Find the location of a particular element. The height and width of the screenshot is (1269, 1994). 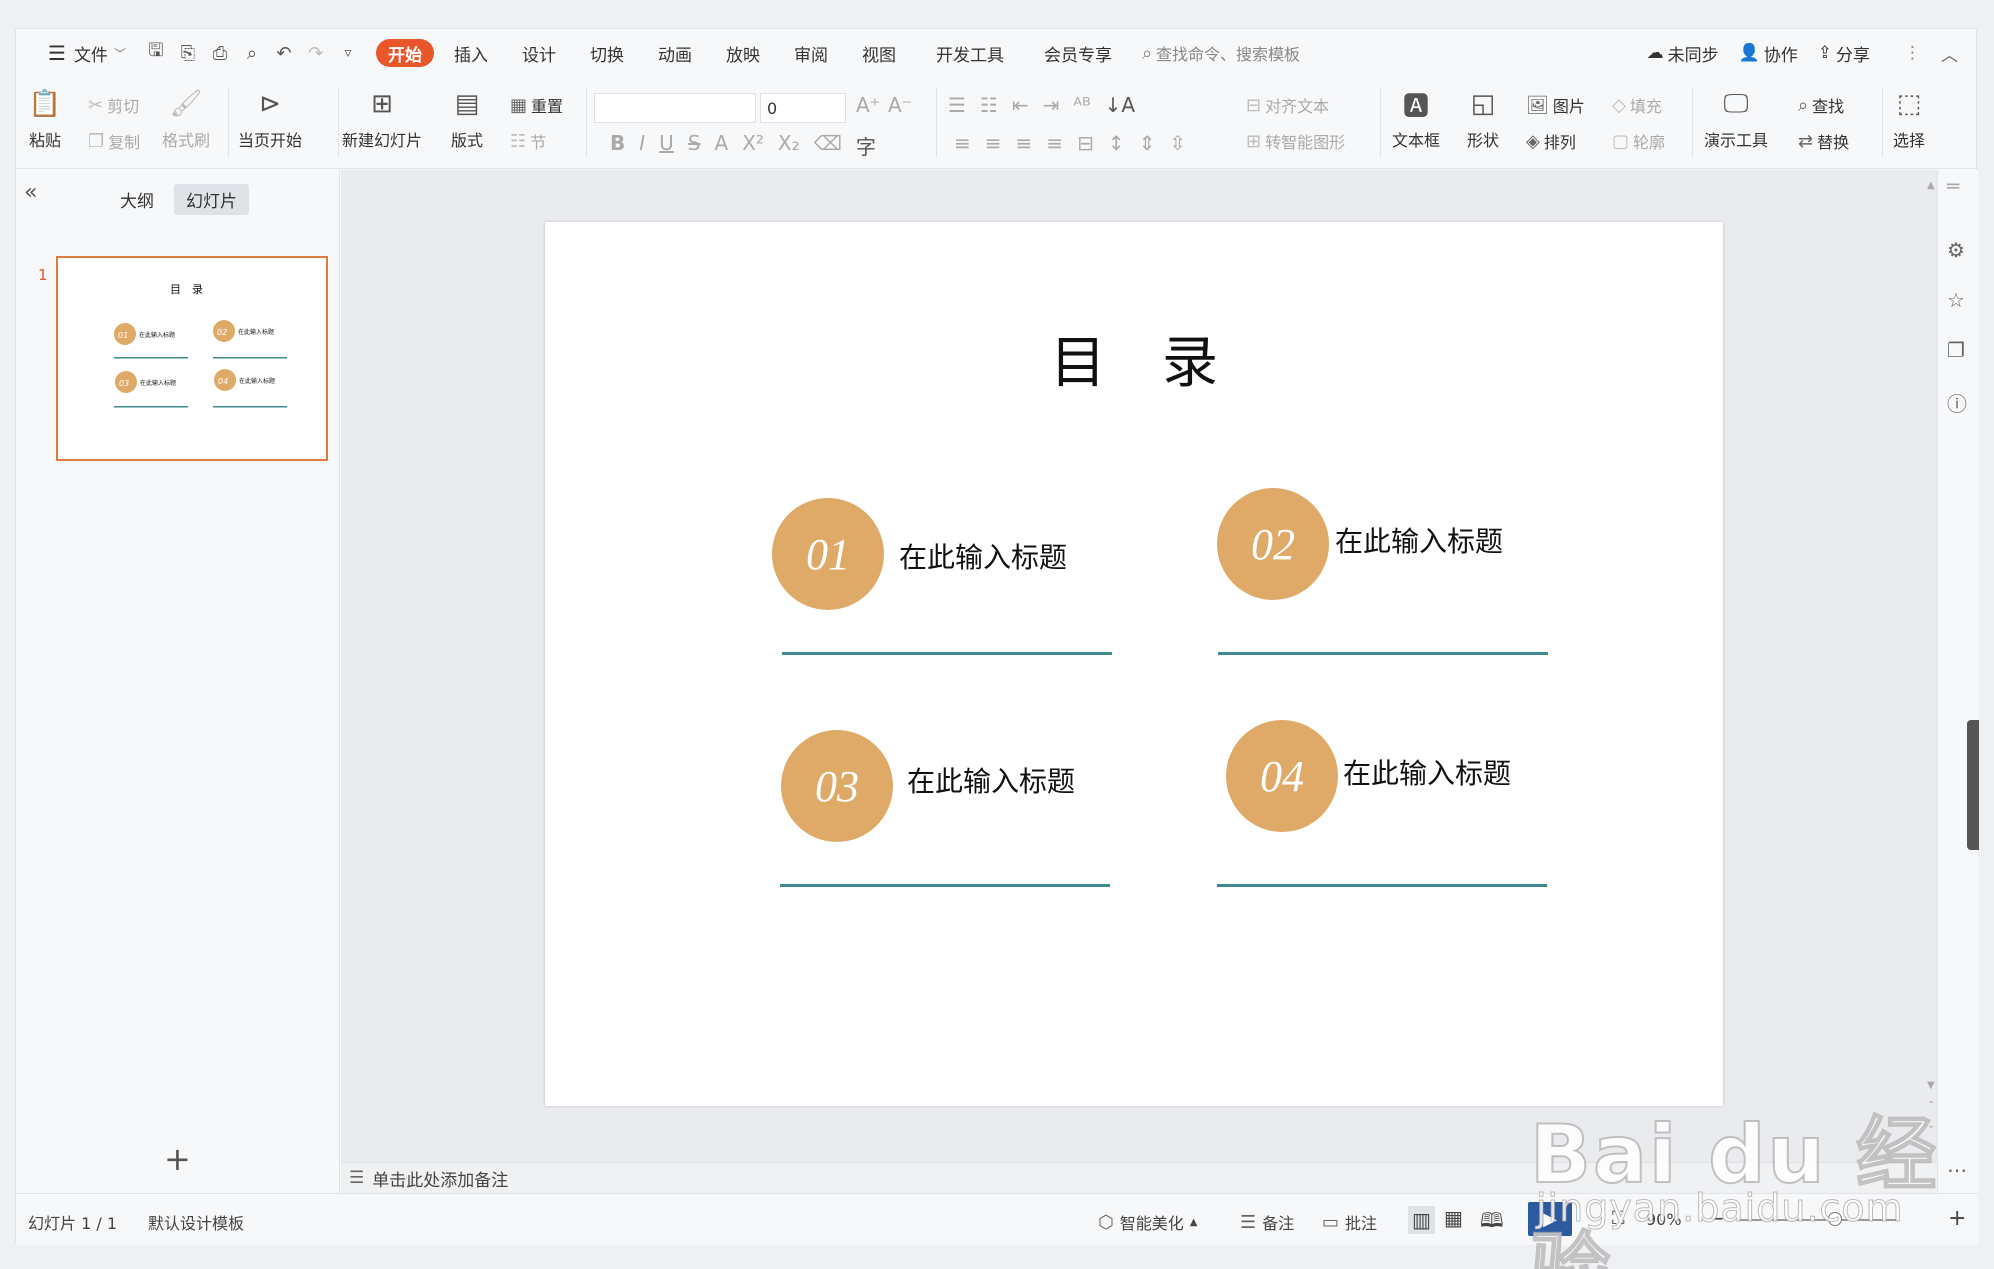

text-direction-icon: ᴬᴮ is located at coordinates (1081, 105).